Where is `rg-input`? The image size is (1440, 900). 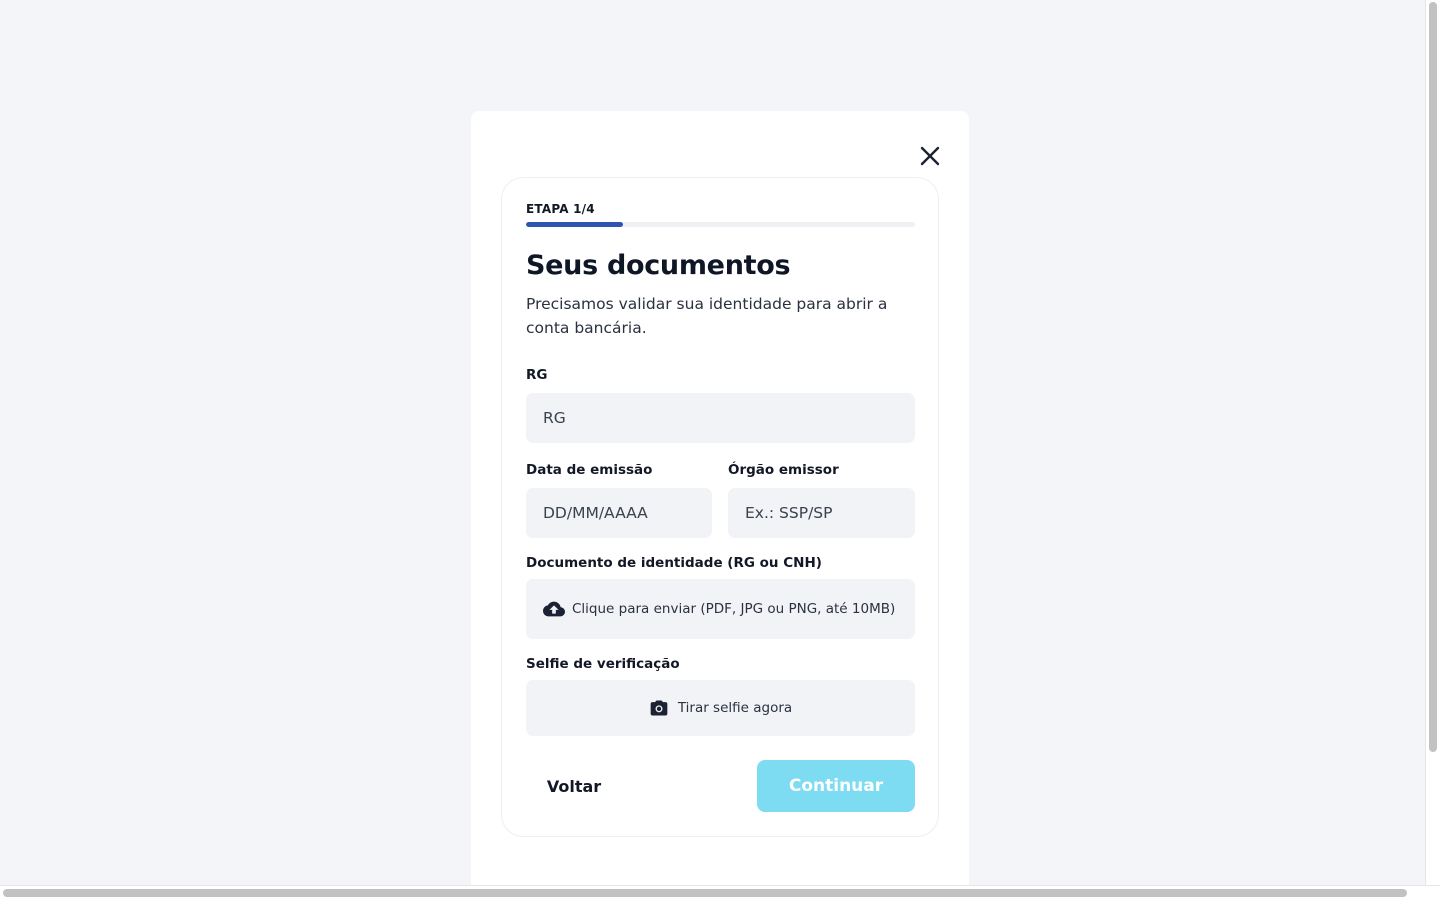
rg-input is located at coordinates (720, 418).